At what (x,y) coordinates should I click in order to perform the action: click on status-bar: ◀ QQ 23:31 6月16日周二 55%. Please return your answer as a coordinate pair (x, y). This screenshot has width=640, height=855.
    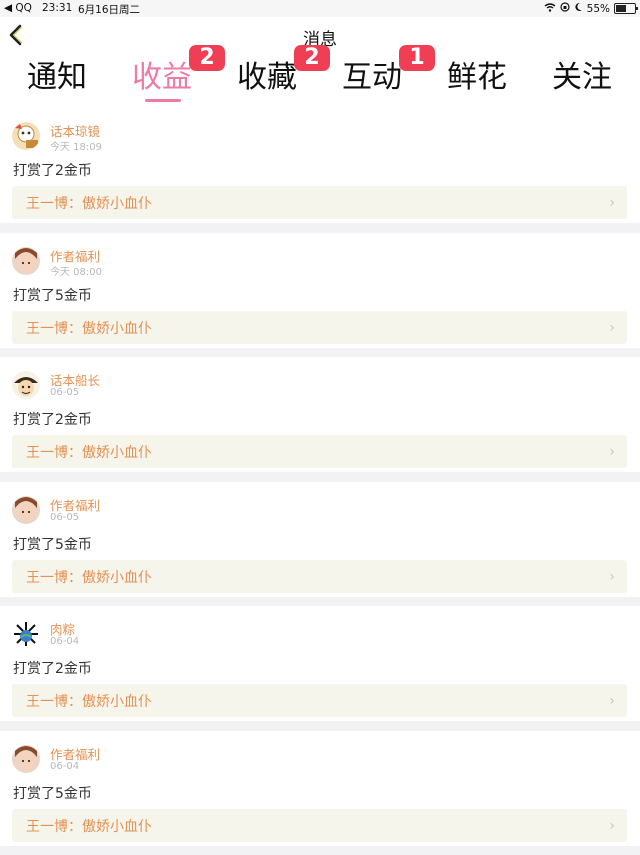
    Looking at the image, I should click on (320, 8).